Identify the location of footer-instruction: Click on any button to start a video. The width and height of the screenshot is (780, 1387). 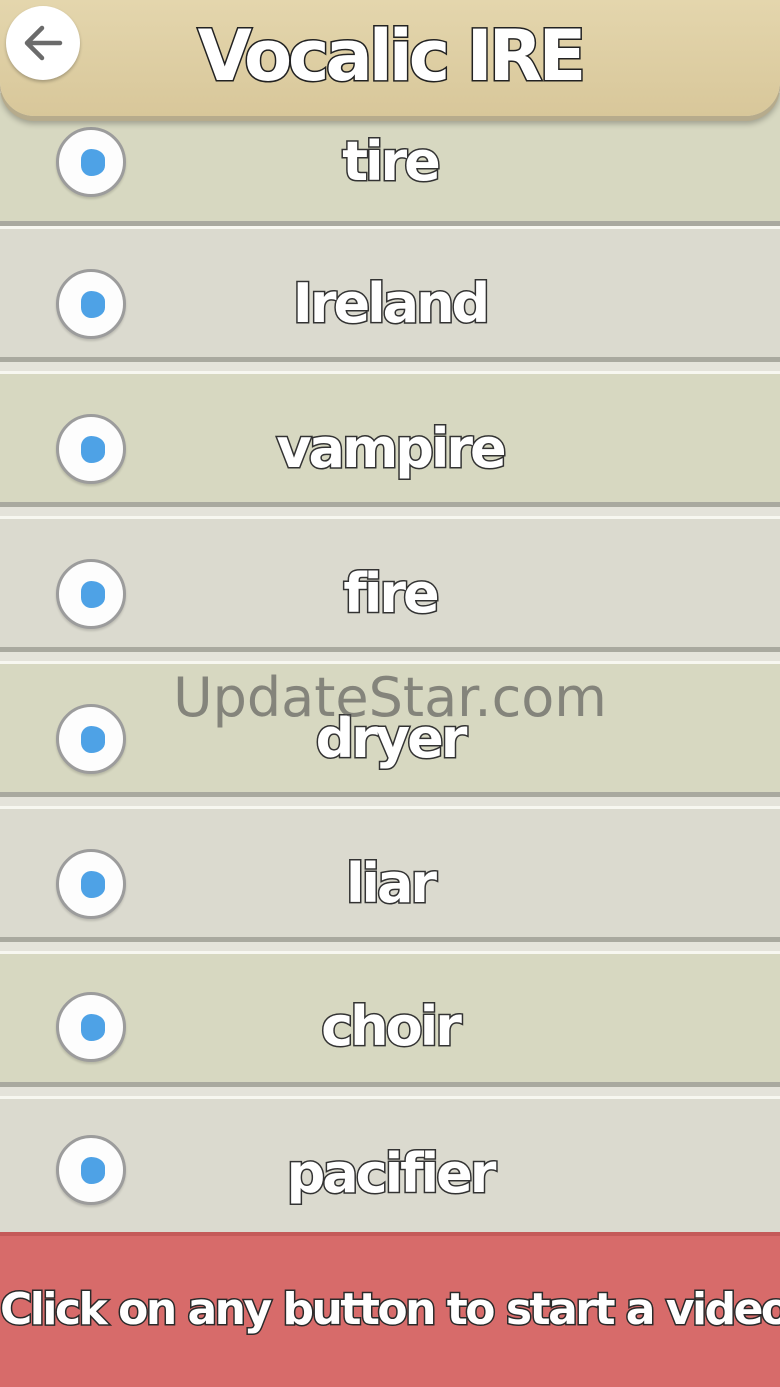
(390, 1310).